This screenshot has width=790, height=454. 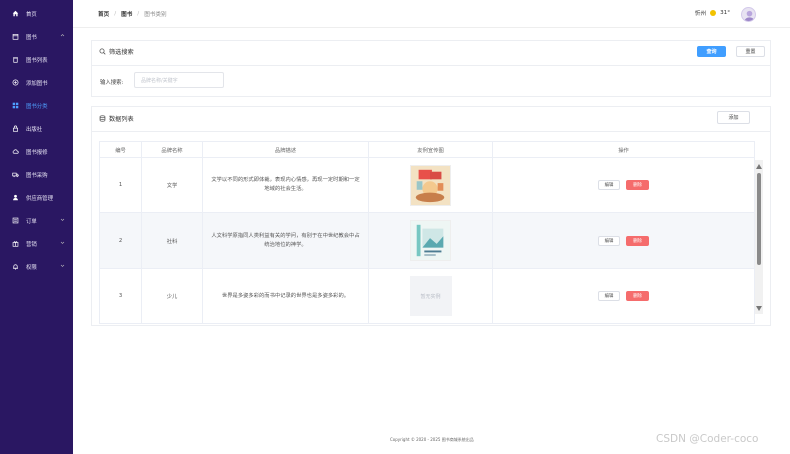 What do you see at coordinates (31, 244) in the screenshot?
I see `sidebar-item-label: 营销` at bounding box center [31, 244].